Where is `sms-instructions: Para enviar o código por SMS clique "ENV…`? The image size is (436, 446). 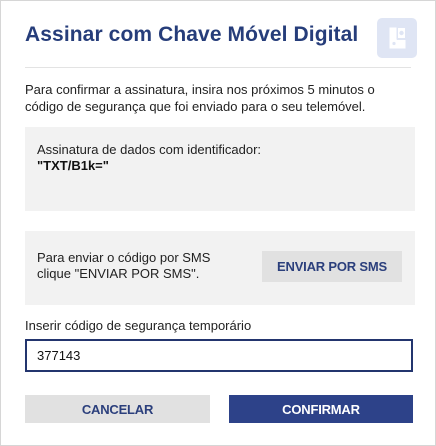
sms-instructions: Para enviar o código por SMS clique "ENV… is located at coordinates (124, 265).